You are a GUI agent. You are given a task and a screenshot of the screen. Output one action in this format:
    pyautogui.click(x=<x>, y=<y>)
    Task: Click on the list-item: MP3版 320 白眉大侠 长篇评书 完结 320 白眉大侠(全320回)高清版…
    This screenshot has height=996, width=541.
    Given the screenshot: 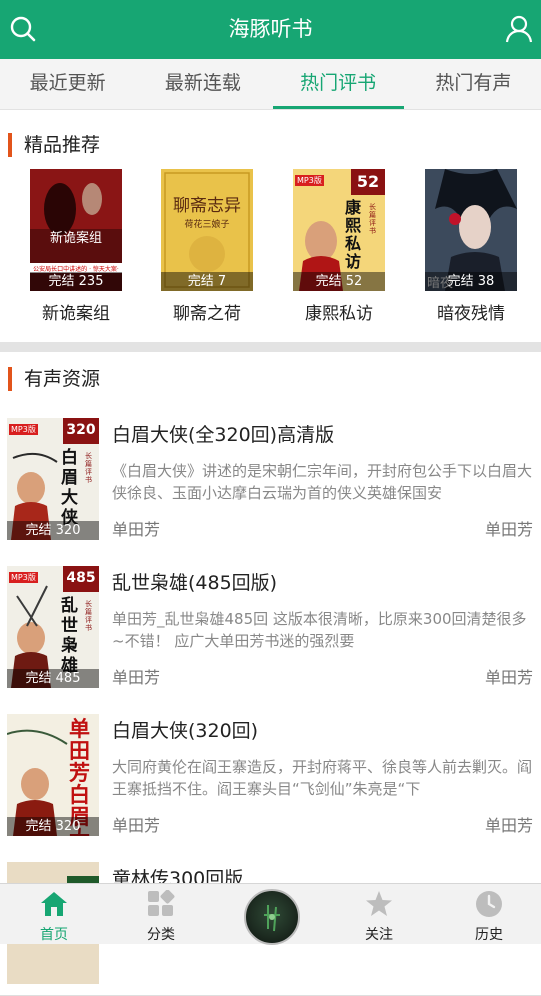 What is the action you would take?
    pyautogui.click(x=270, y=477)
    